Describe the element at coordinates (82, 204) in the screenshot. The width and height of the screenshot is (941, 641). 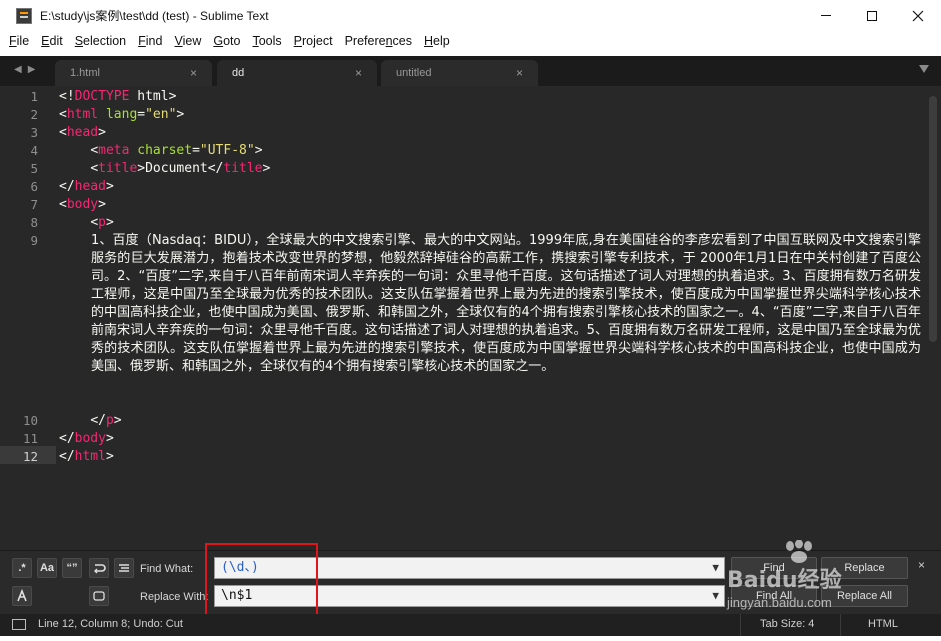
I see `code-line: <body>` at that location.